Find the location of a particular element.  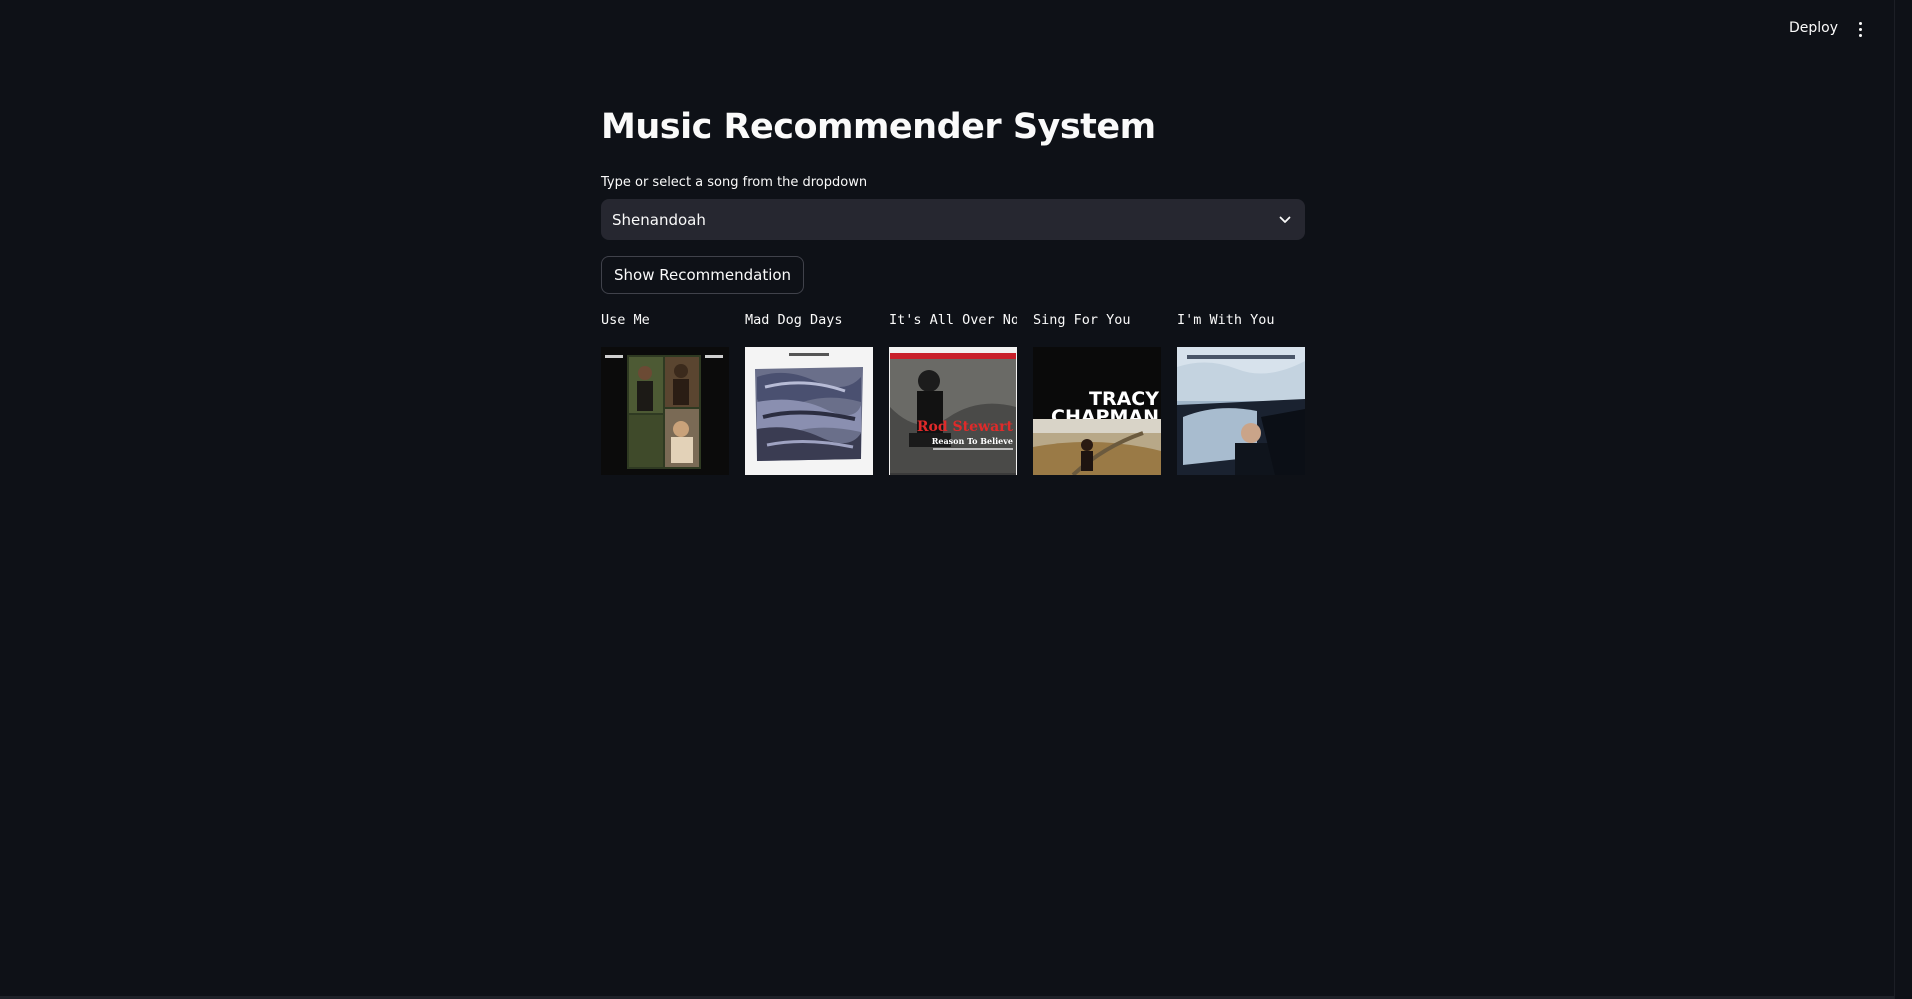

song-select: Shenandoah is located at coordinates (953, 219).